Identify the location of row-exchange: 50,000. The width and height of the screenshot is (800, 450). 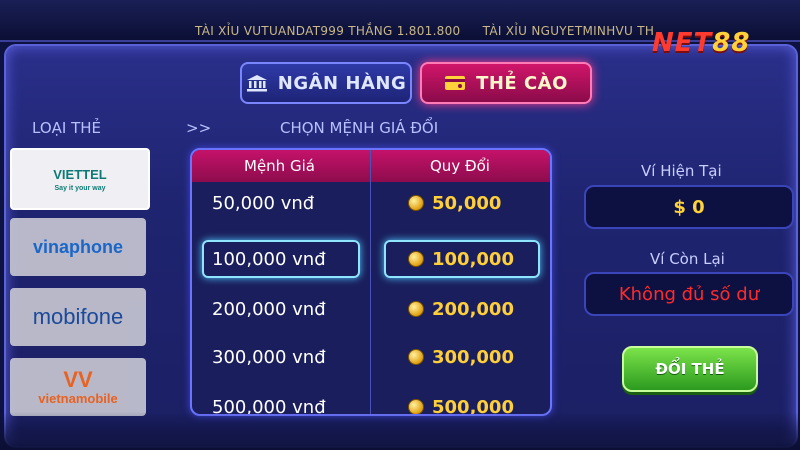
(454, 203).